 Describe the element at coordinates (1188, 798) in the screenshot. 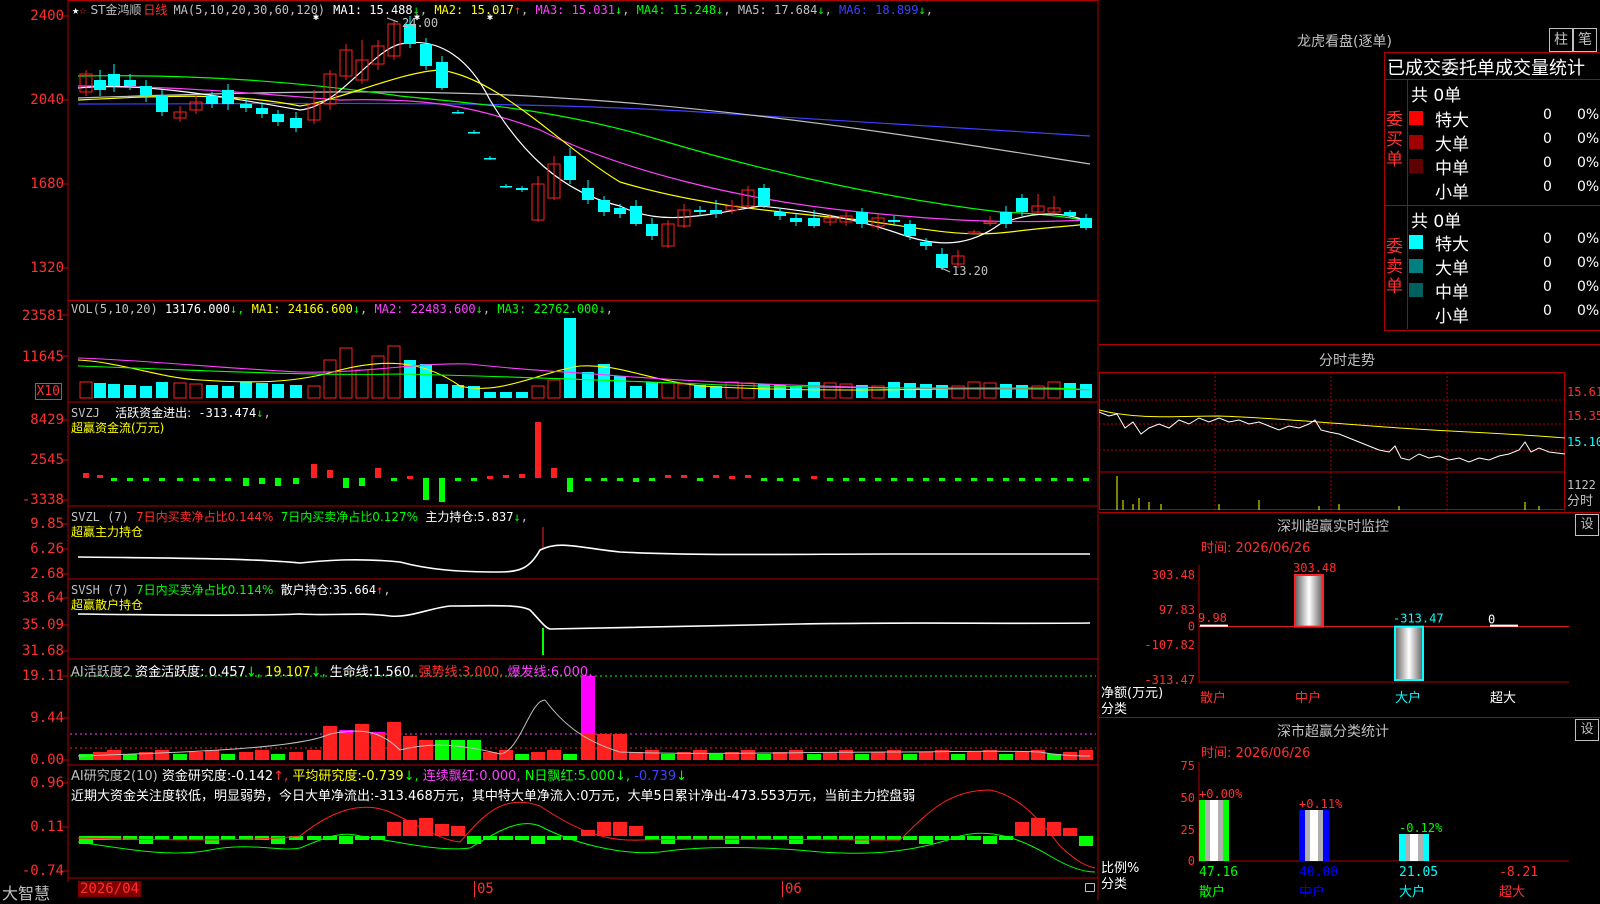

I see `ytick: 50` at that location.